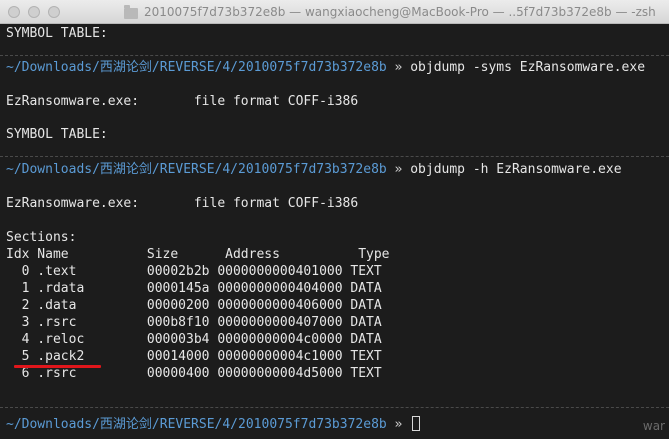  What do you see at coordinates (194, 305) in the screenshot?
I see `table-row: 2 .data 00000200 0000000000406000 DATA` at bounding box center [194, 305].